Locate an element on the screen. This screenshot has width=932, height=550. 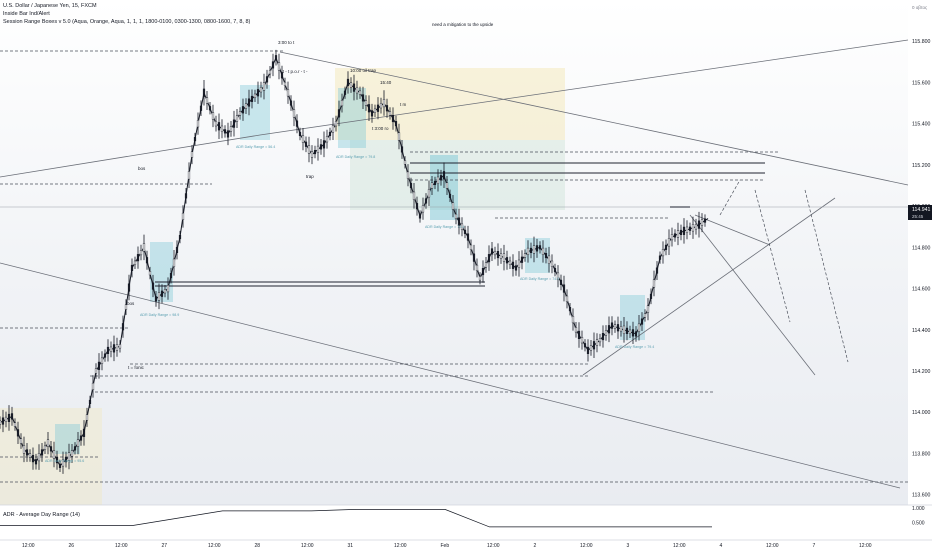
price-tick-label: 114.400 is located at coordinates (921, 331).